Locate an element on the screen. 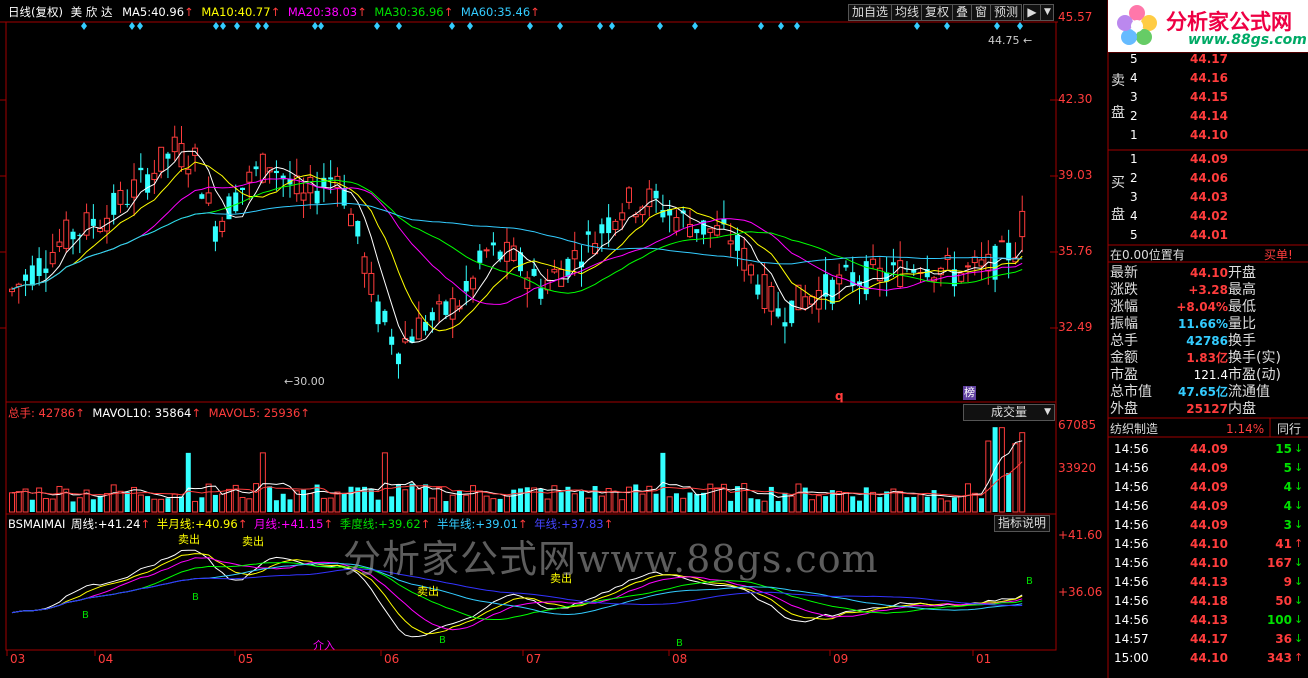 This screenshot has width=1308, height=678. bid-level: 1 is located at coordinates (1134, 159).